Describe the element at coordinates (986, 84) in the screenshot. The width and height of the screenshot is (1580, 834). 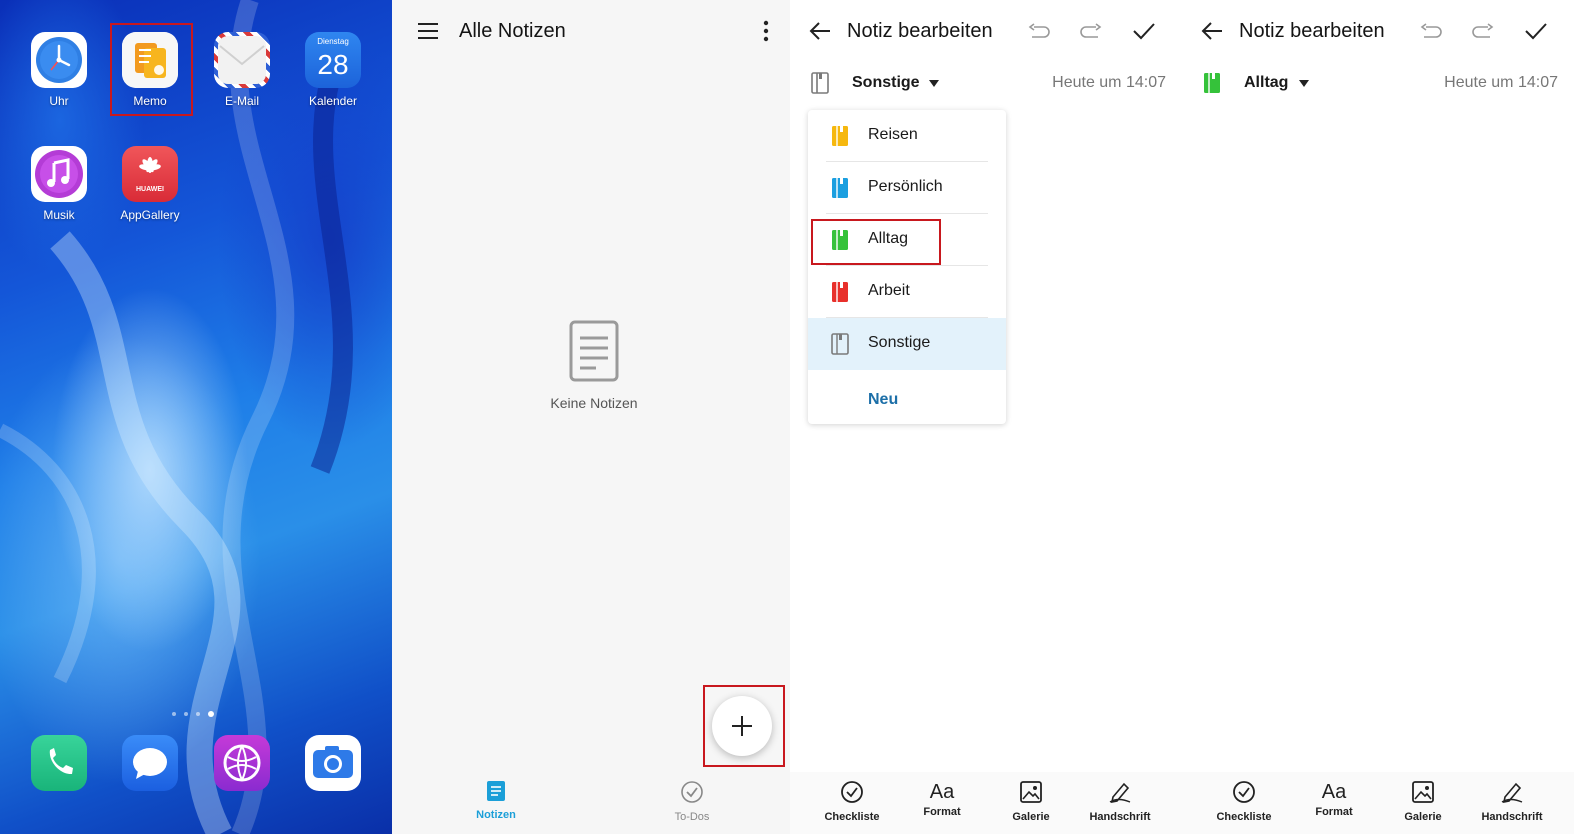
I see `category-bar: Sonstige Heute um 14:07` at that location.